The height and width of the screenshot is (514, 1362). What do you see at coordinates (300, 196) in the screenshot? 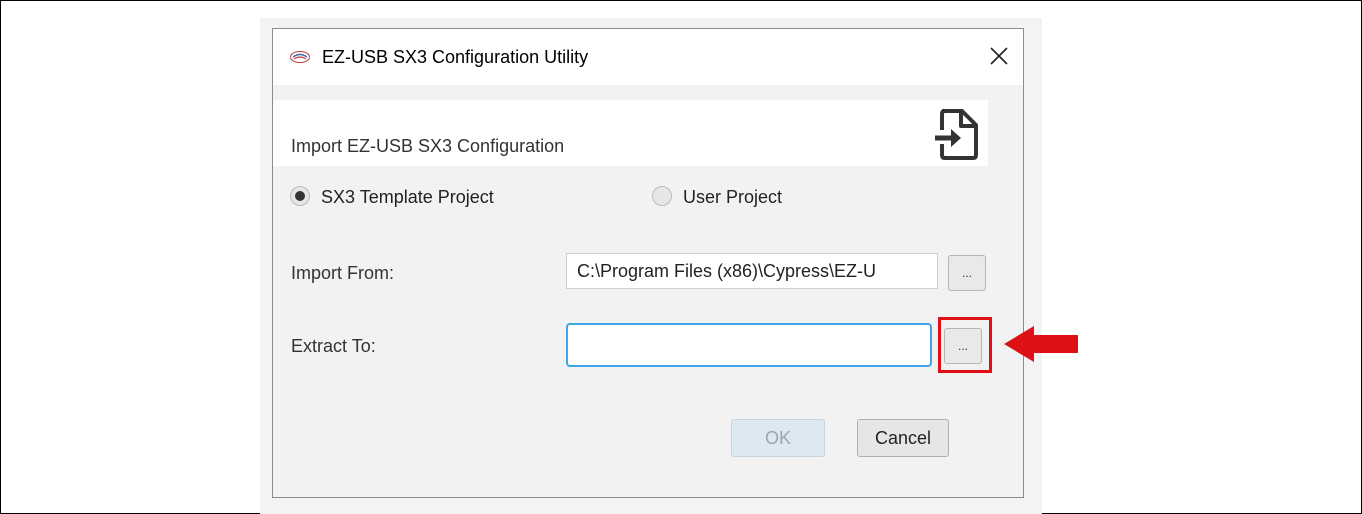
I see `radio-button-selected` at bounding box center [300, 196].